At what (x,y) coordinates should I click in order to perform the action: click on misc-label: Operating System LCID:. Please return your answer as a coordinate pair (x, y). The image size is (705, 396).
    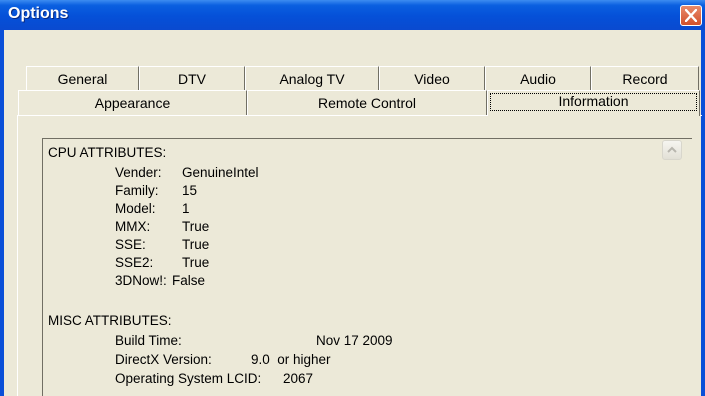
    Looking at the image, I should click on (188, 378).